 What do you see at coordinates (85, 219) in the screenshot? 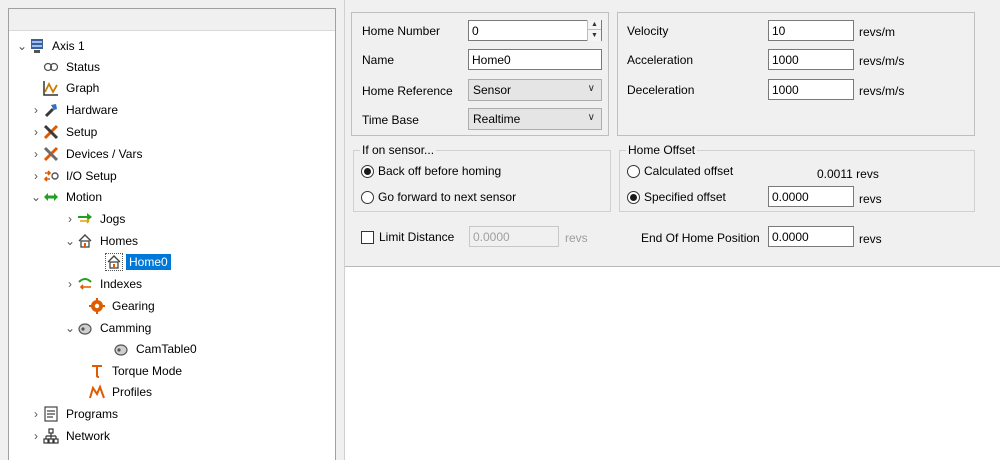
I see `jogs-icon` at bounding box center [85, 219].